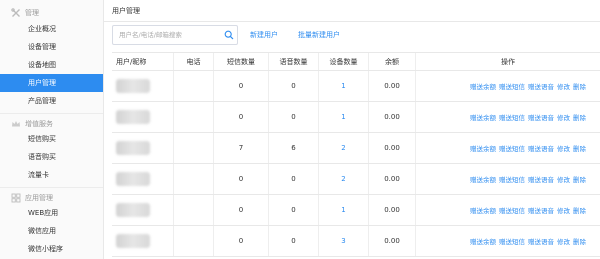 The width and height of the screenshot is (600, 259). I want to click on sidebar-item-product-management: 产品管理, so click(51, 101).